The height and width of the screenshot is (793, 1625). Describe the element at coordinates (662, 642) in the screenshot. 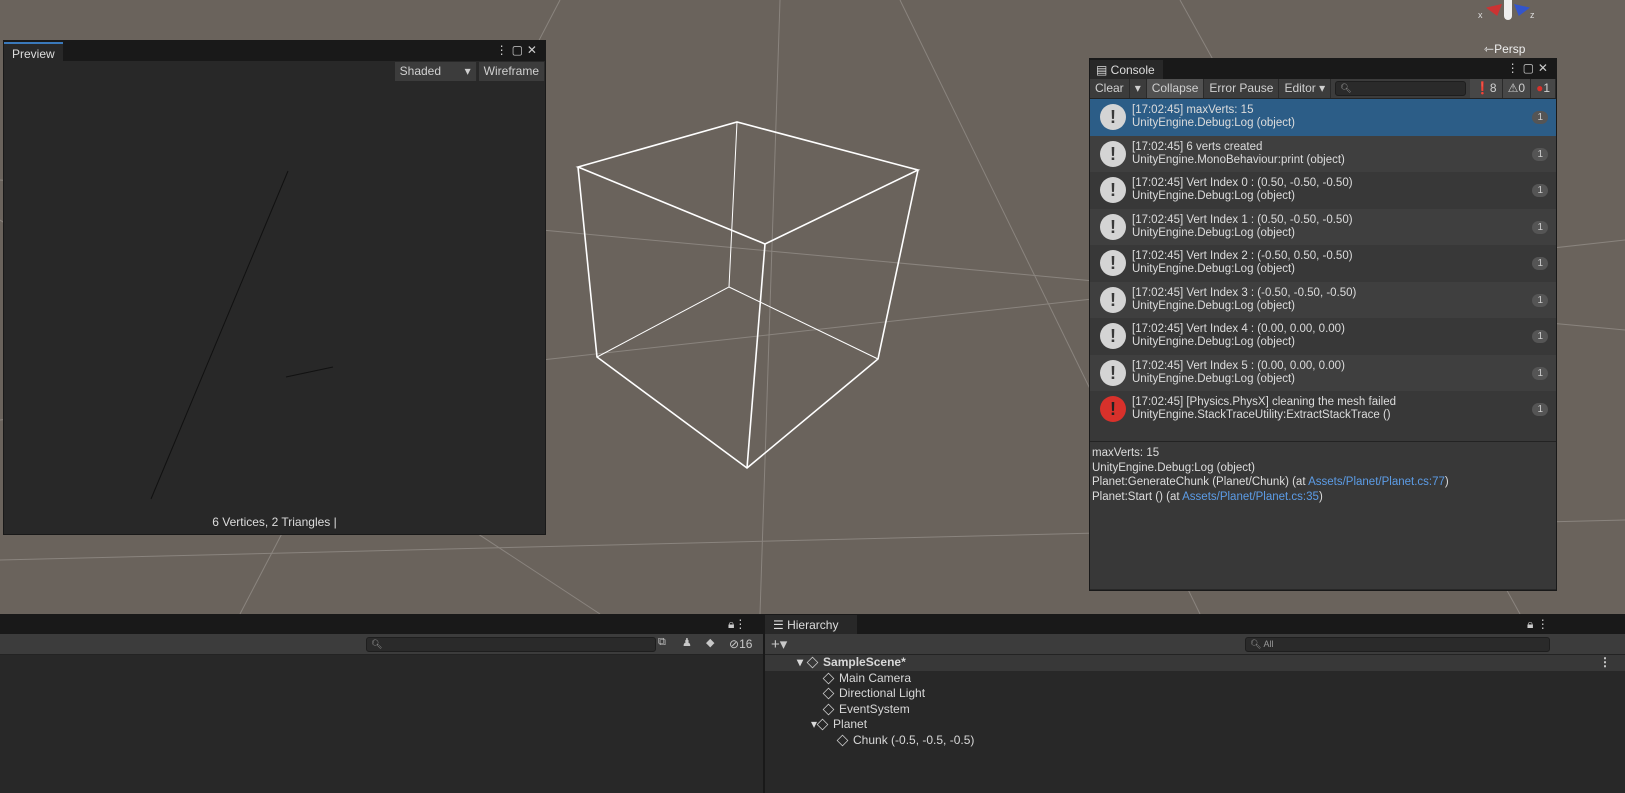

I see `search-by-type-icon: ⧉` at that location.